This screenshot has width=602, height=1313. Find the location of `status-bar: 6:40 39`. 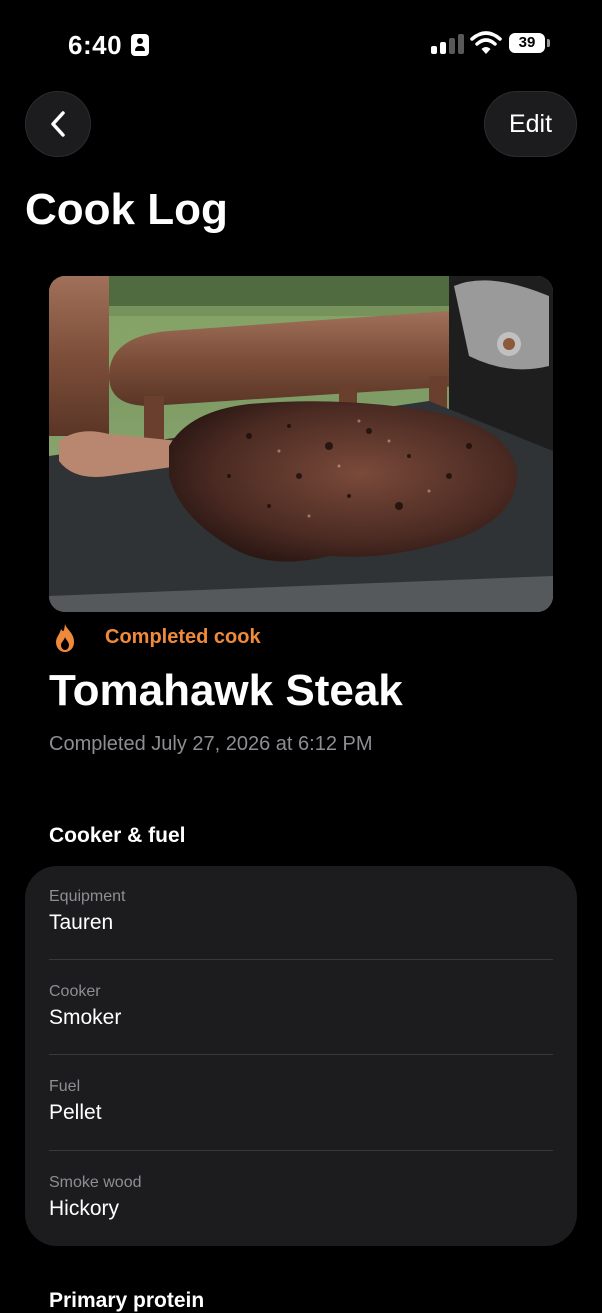

status-bar: 6:40 39 is located at coordinates (301, 45).